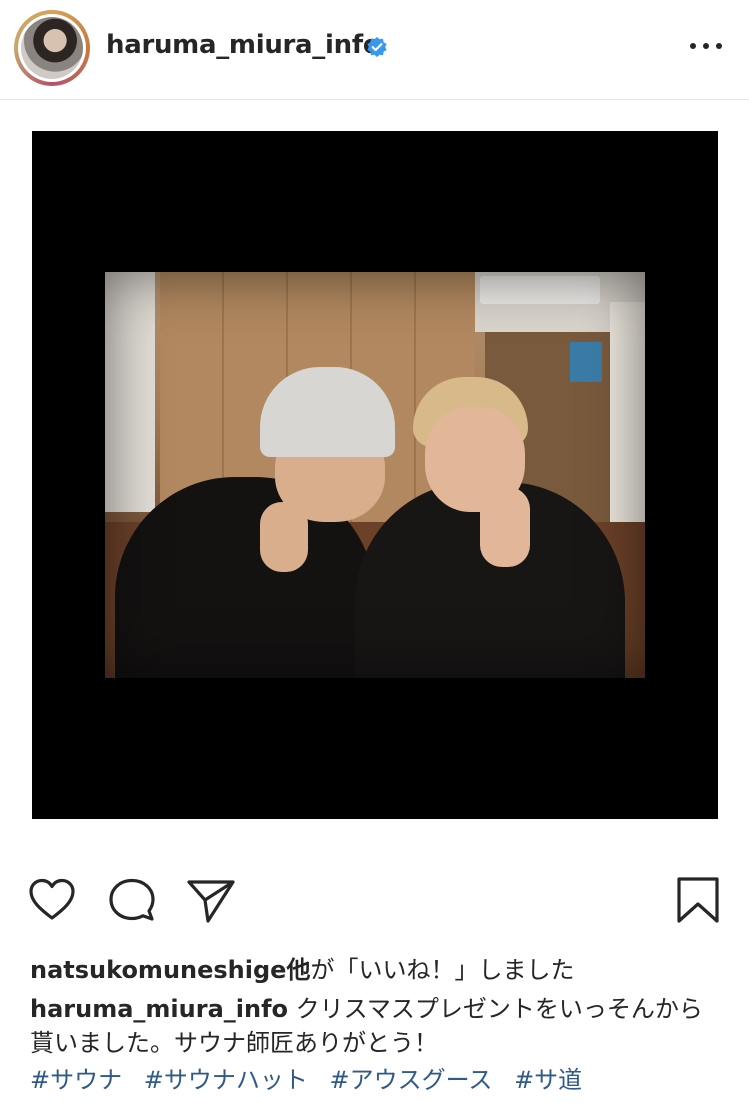  What do you see at coordinates (243, 45) in the screenshot?
I see `username: haruma_miura_info` at bounding box center [243, 45].